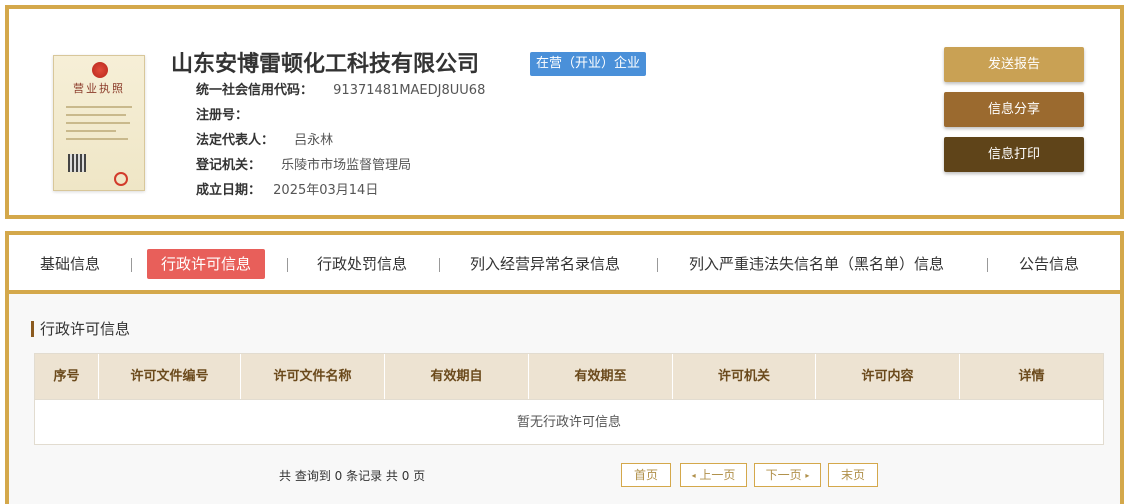  What do you see at coordinates (77, 163) in the screenshot?
I see `qr-code-icon` at bounding box center [77, 163].